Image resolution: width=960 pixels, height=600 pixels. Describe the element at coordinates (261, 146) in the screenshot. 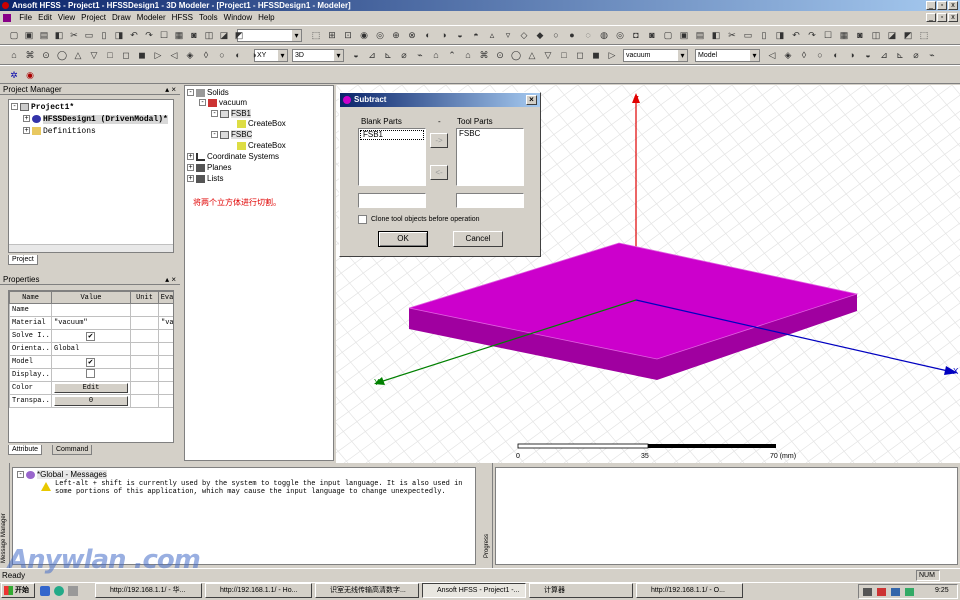

I see `tree-item-createbox-2: CreateBox` at that location.